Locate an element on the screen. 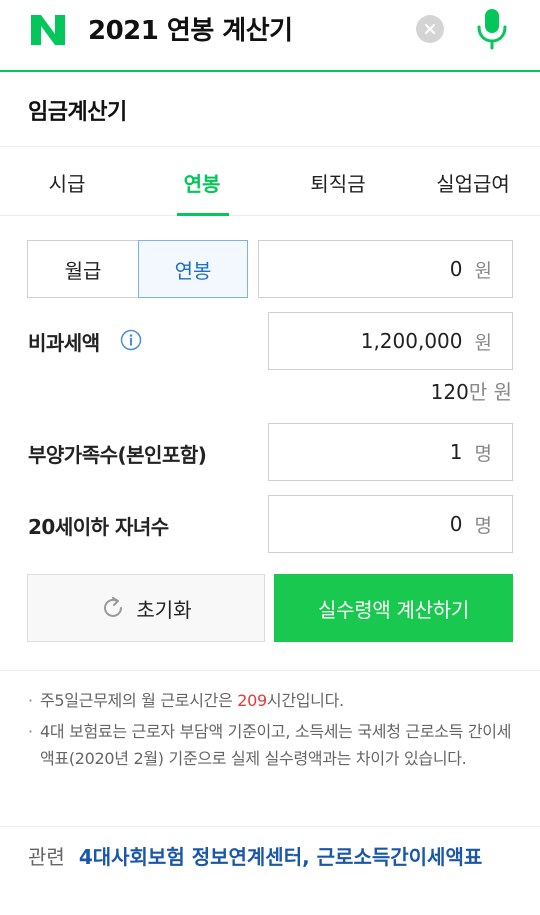 The height and width of the screenshot is (915, 540). monthly-toggle-button: 월급 is located at coordinates (83, 269).